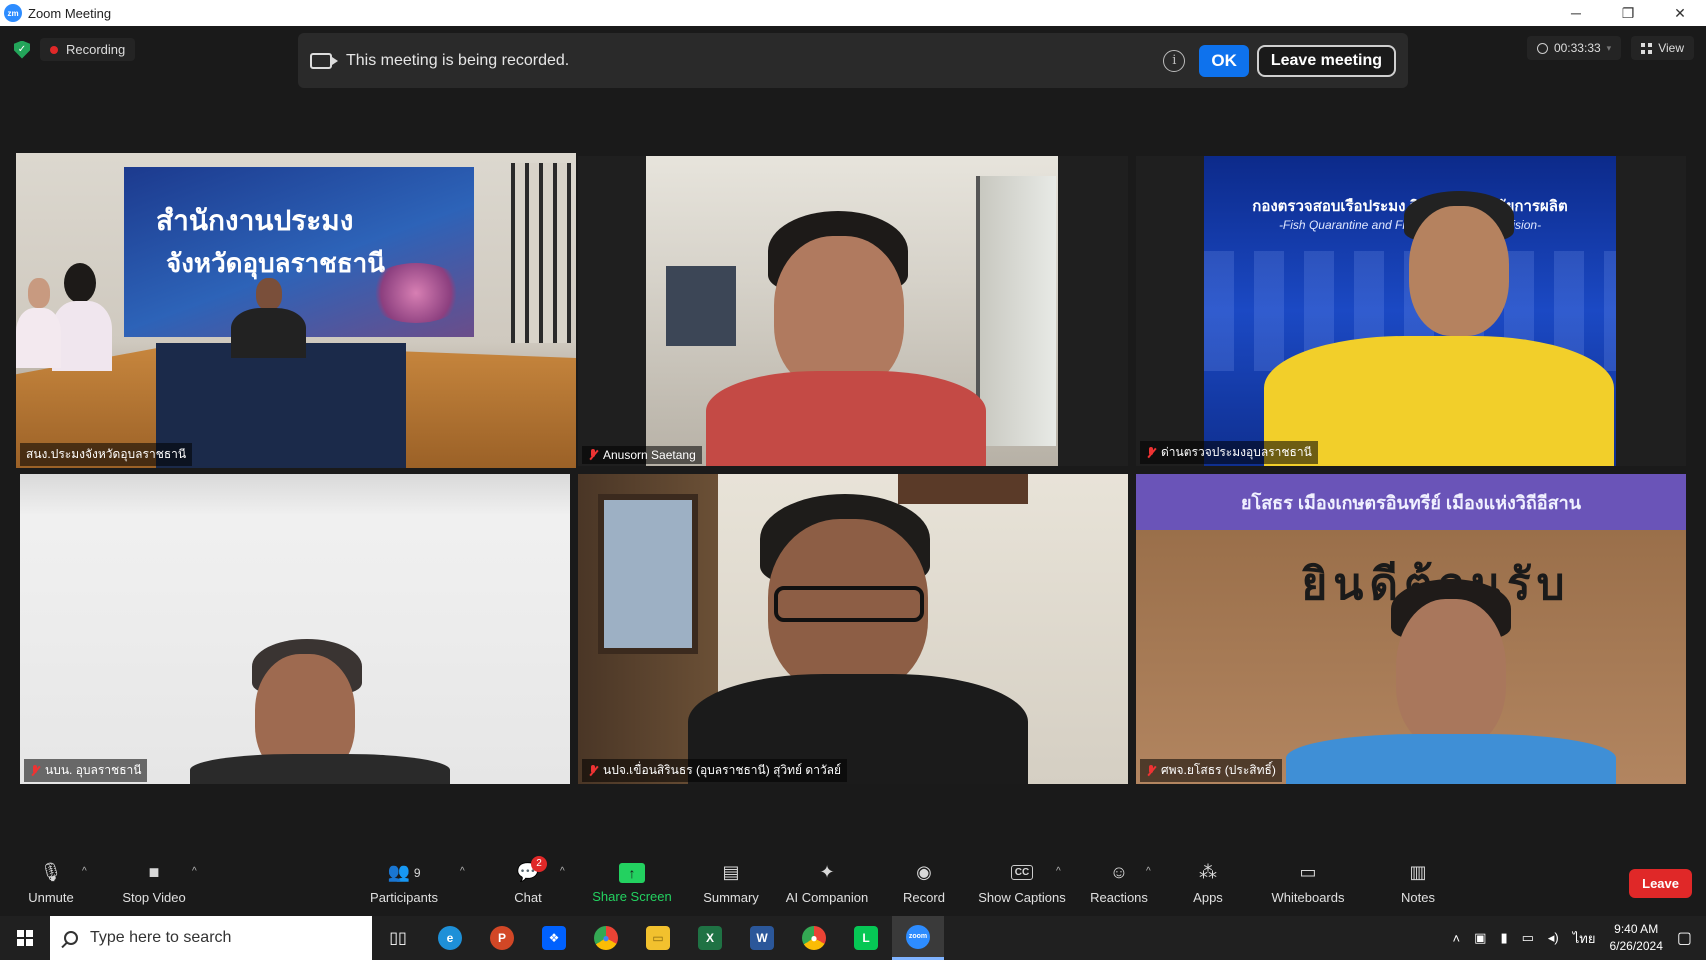 The height and width of the screenshot is (960, 1706). What do you see at coordinates (1058, 871) in the screenshot?
I see `captions-options-caret: ^` at bounding box center [1058, 871].